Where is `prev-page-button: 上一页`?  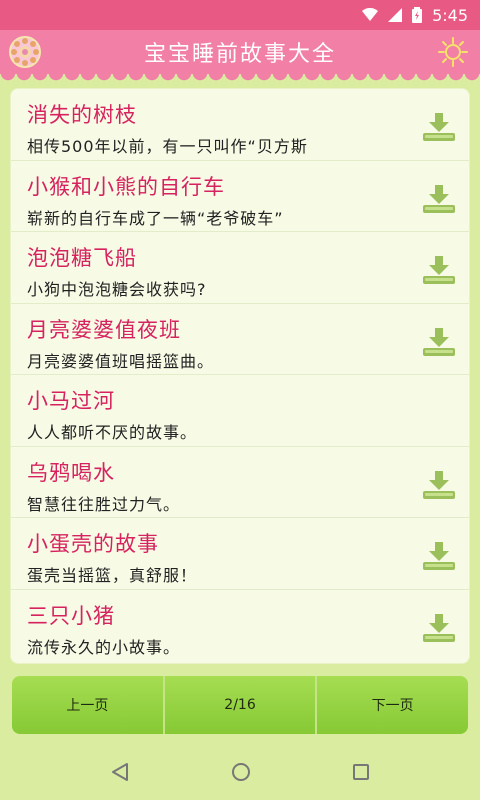 prev-page-button: 上一页 is located at coordinates (88, 705).